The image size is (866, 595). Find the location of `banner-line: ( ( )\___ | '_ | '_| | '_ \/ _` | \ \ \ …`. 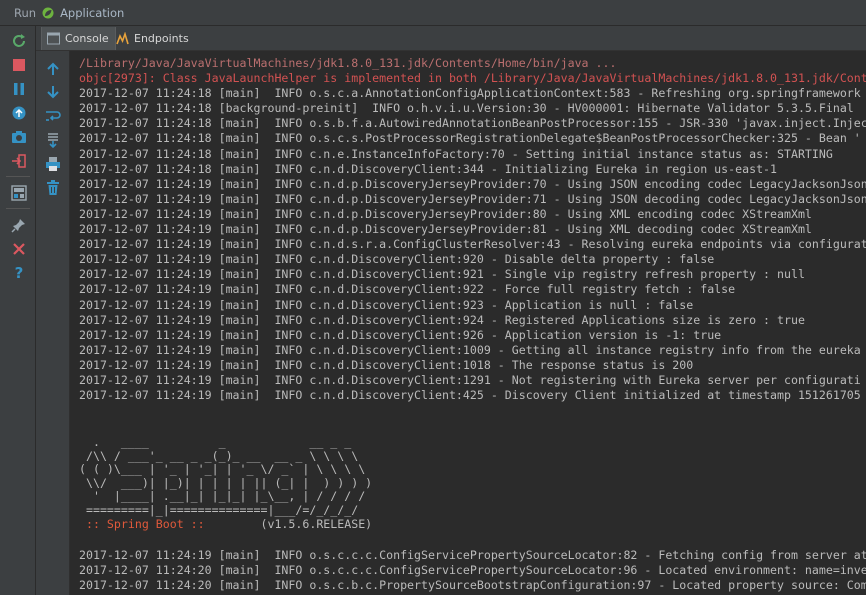

banner-line: ( ( )\___ | '_ | '_| | '_ \/ _` | \ \ \ … is located at coordinates (222, 469).